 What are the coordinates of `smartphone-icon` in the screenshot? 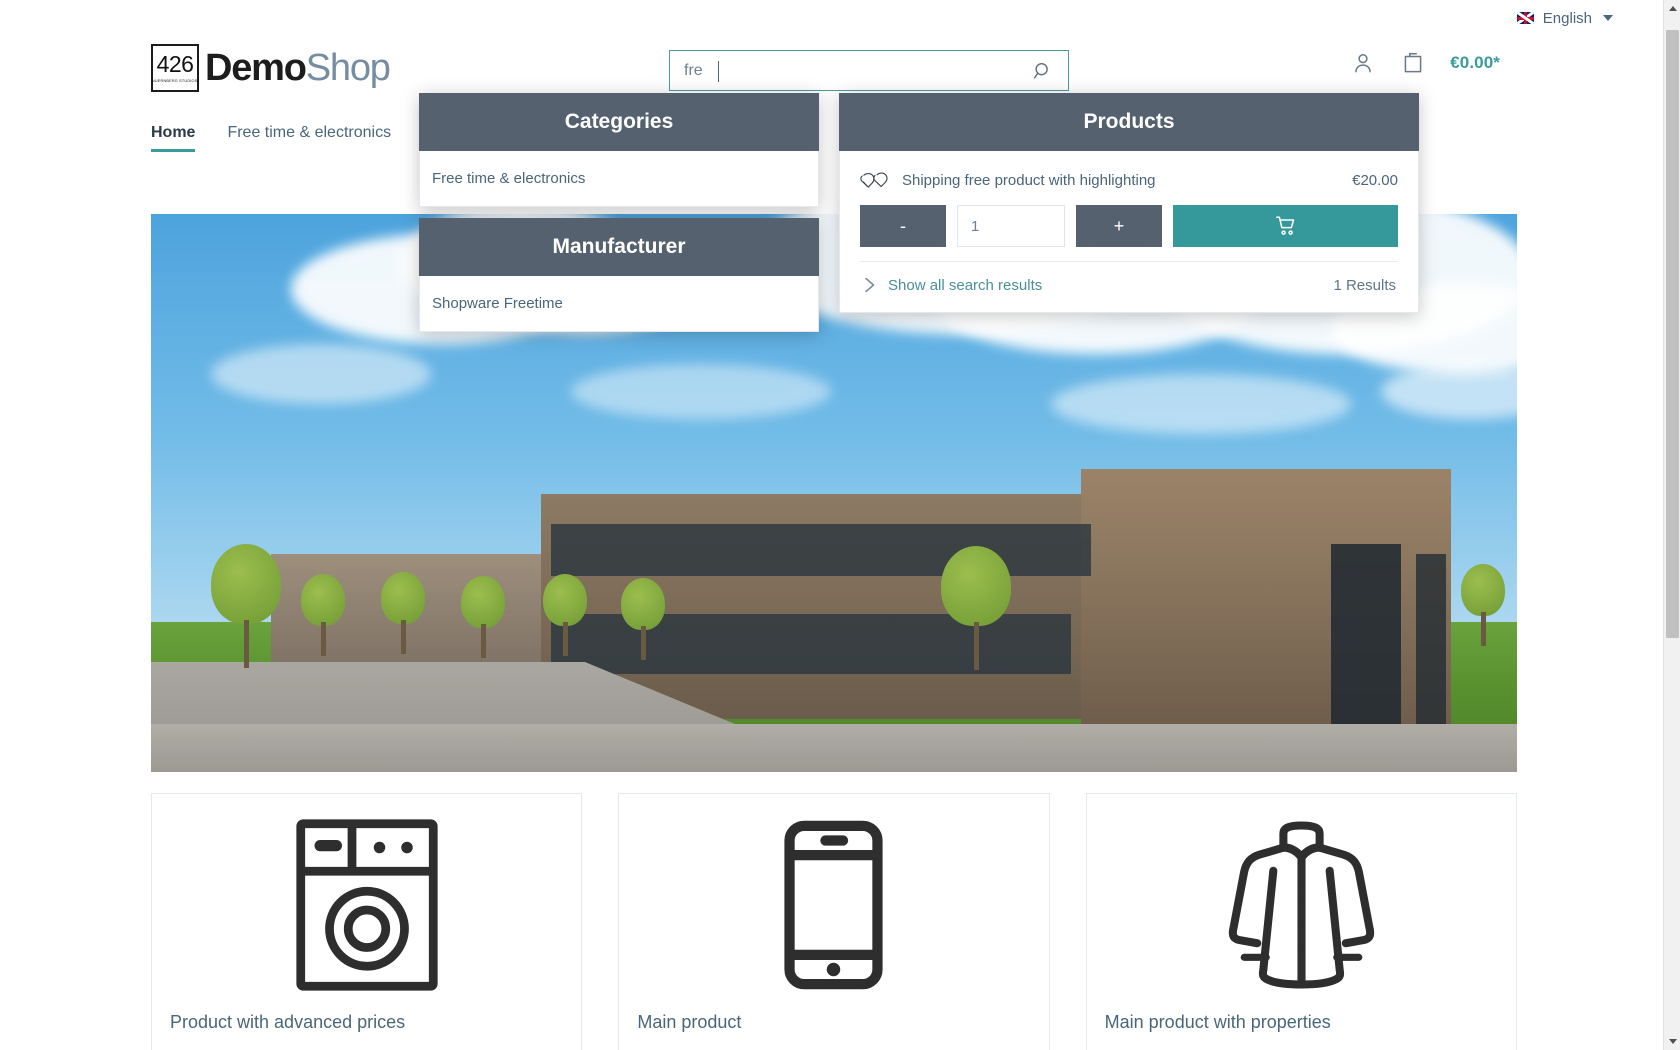 It's located at (834, 905).